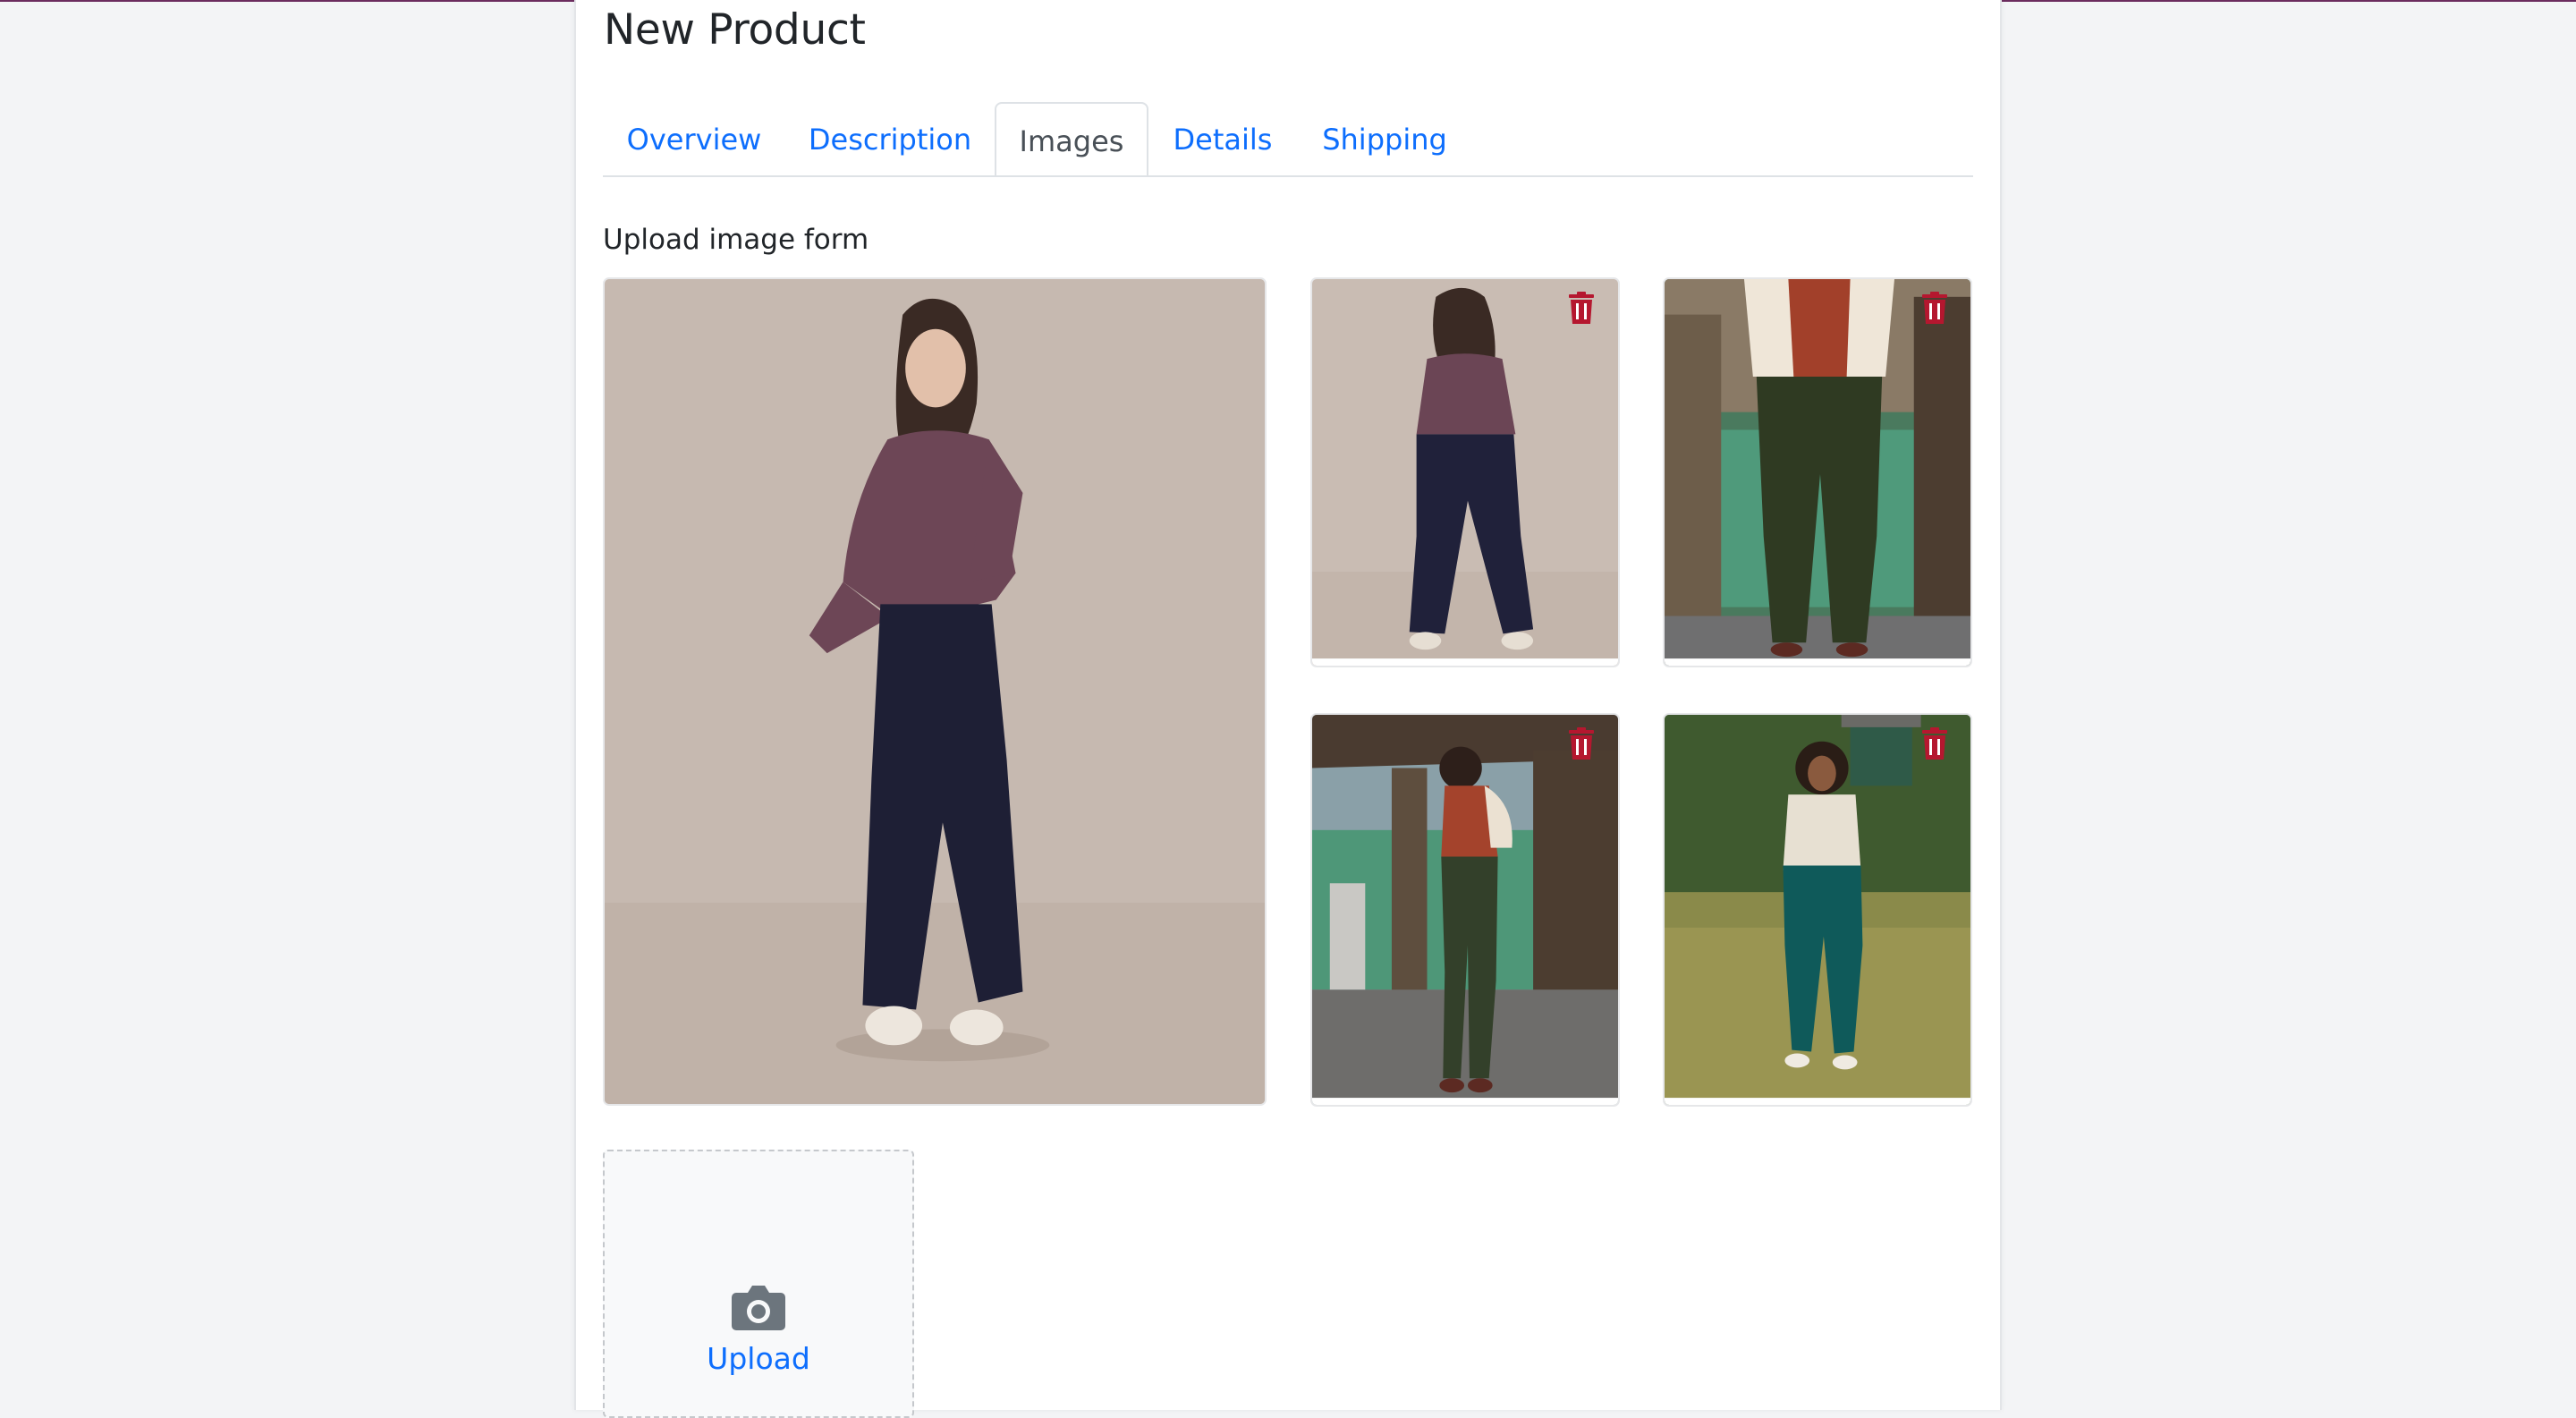  I want to click on upload-dropzone: Upload, so click(758, 1284).